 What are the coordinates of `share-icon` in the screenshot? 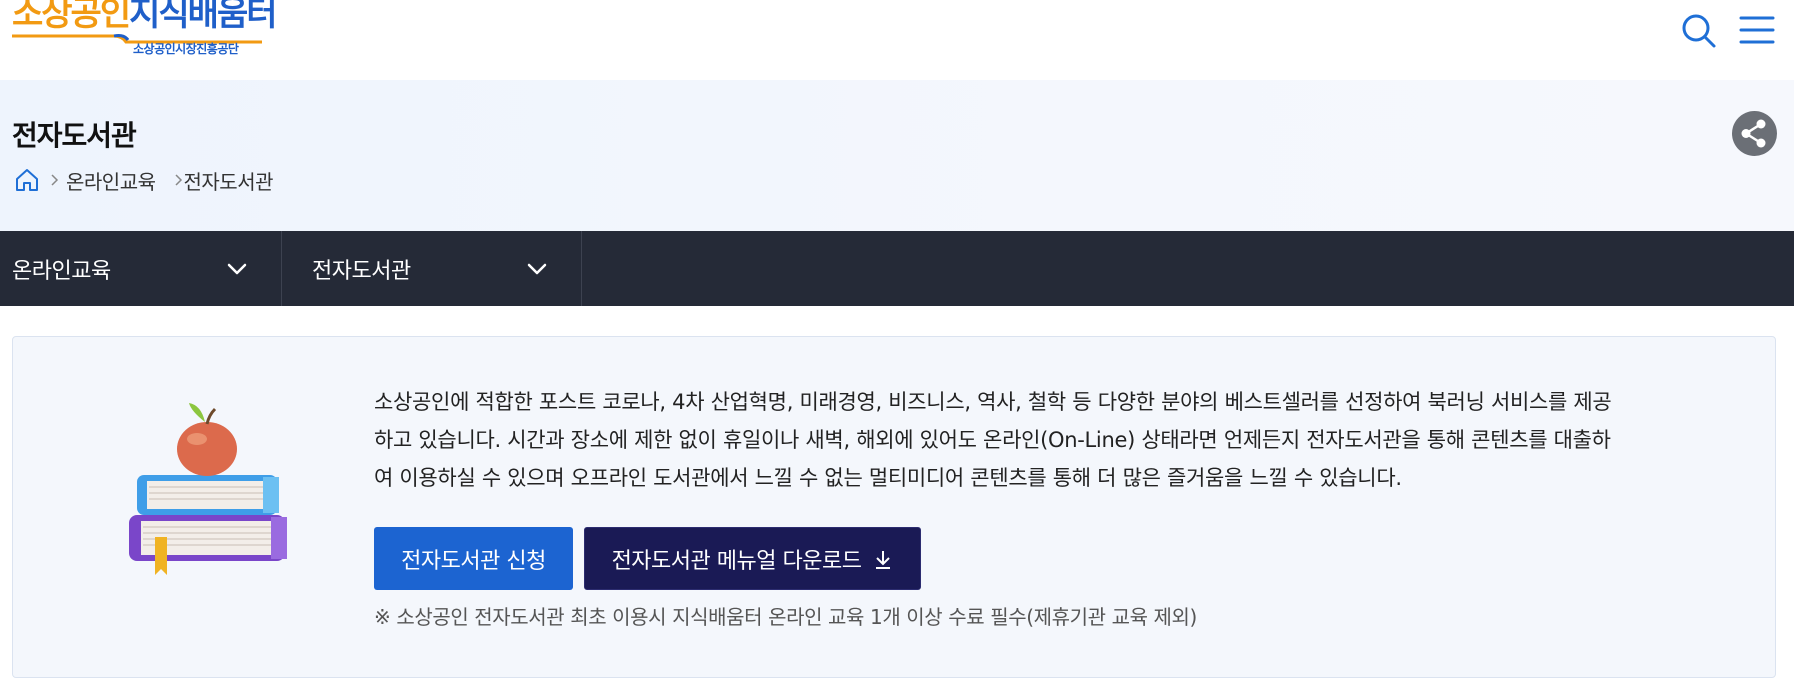 It's located at (1753, 133).